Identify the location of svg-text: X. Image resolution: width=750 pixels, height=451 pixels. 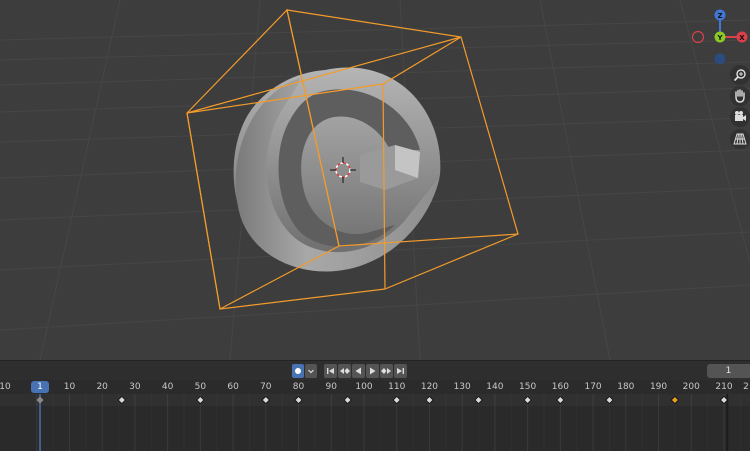
(742, 38).